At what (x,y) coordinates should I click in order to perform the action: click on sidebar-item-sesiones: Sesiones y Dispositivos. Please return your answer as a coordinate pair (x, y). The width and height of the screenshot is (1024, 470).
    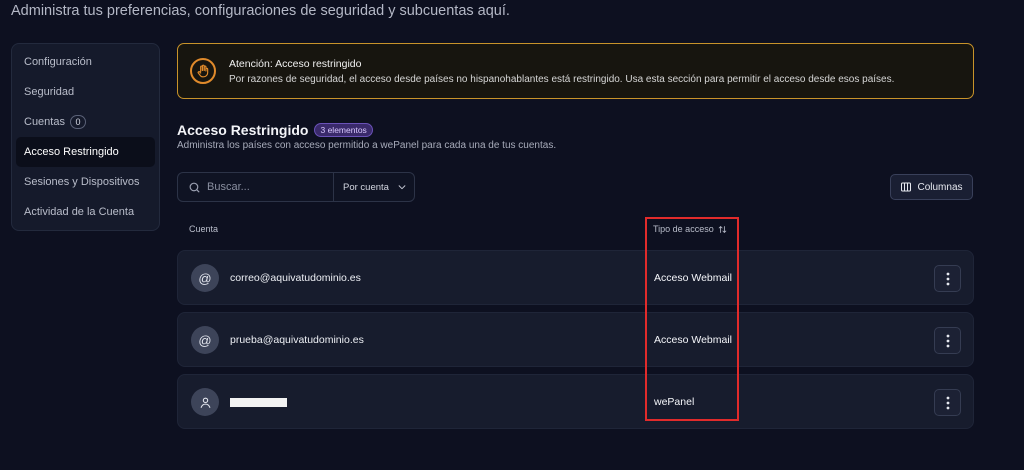
    Looking at the image, I should click on (85, 182).